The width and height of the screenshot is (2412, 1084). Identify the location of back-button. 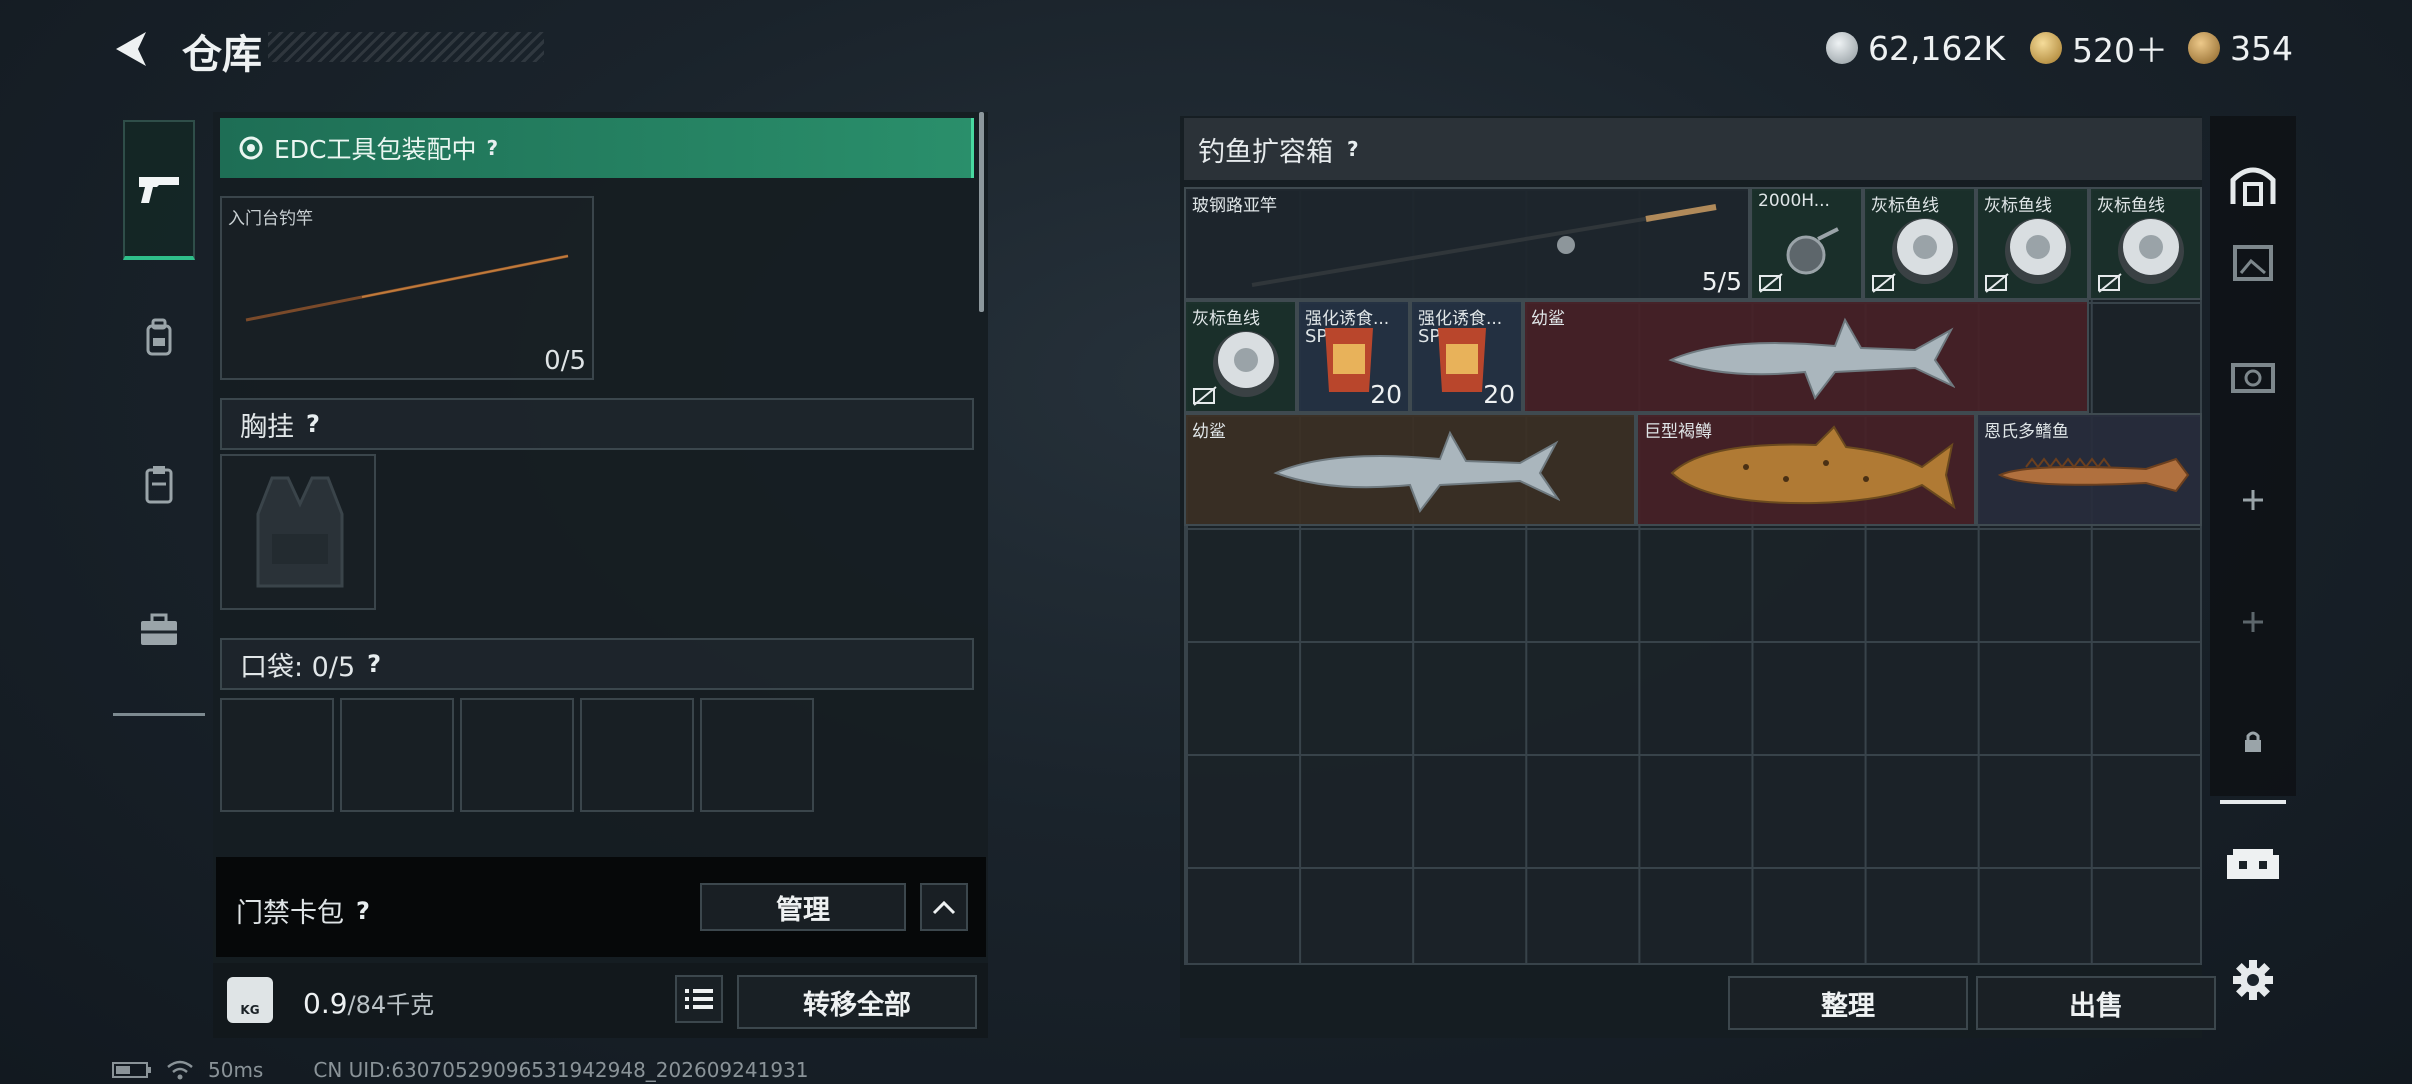
(133, 49).